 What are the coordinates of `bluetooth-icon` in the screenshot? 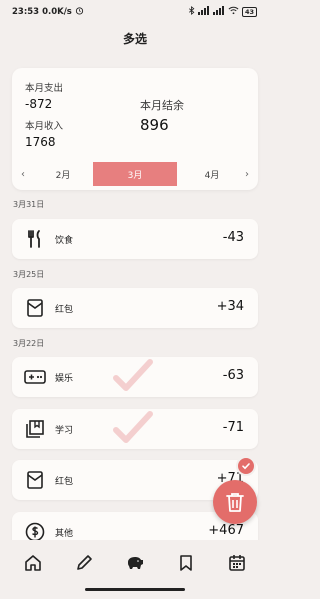 It's located at (191, 12).